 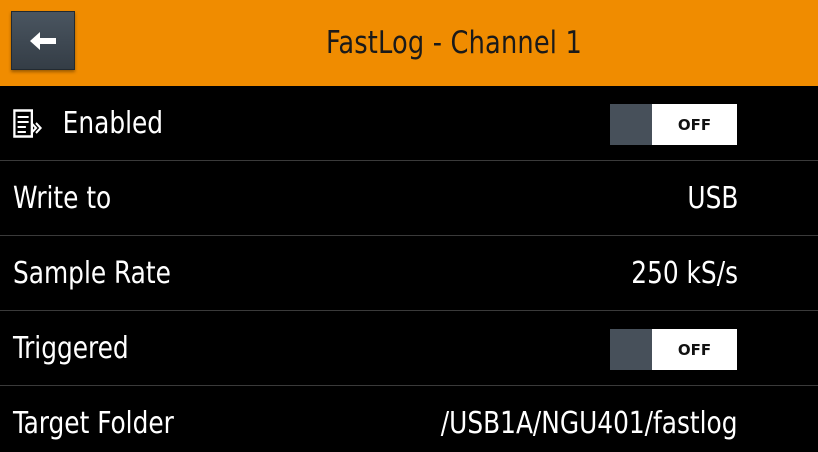 I want to click on row-sample-rate-value: 250 kS/s, so click(x=684, y=273).